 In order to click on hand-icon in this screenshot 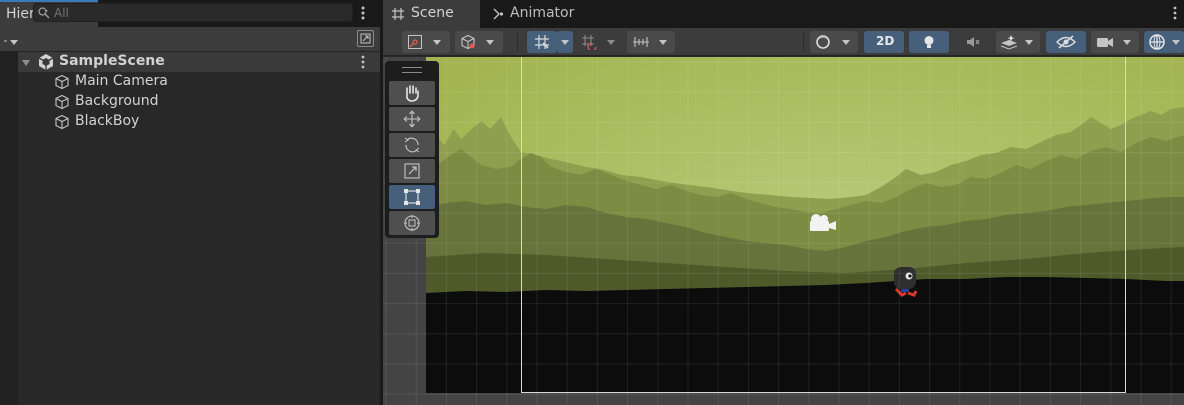, I will do `click(412, 93)`.